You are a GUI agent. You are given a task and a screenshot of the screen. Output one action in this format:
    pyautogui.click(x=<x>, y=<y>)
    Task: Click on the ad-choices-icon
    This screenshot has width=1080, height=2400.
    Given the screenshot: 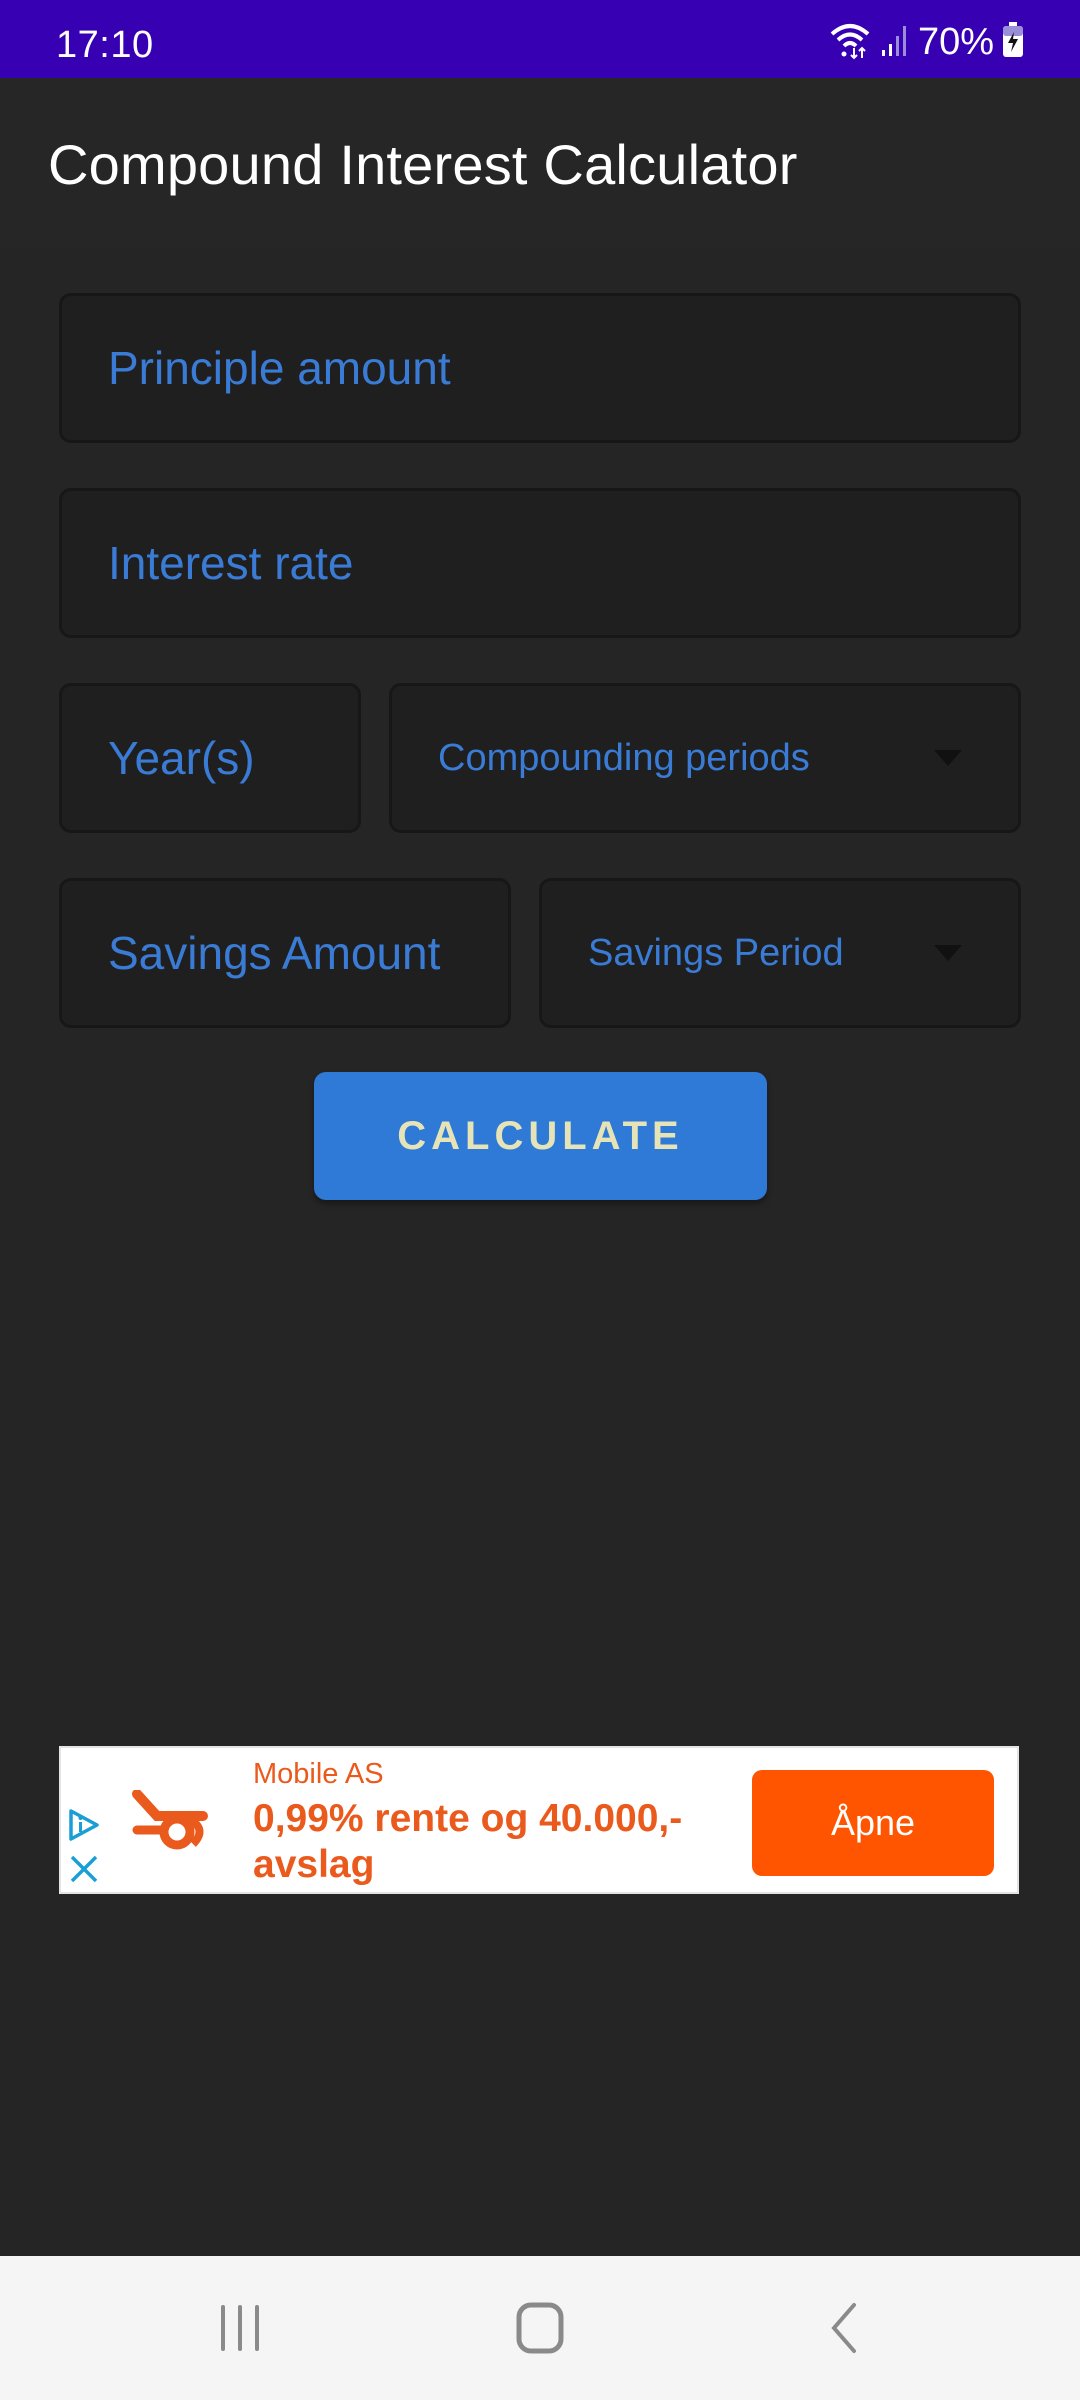 What is the action you would take?
    pyautogui.click(x=84, y=1827)
    